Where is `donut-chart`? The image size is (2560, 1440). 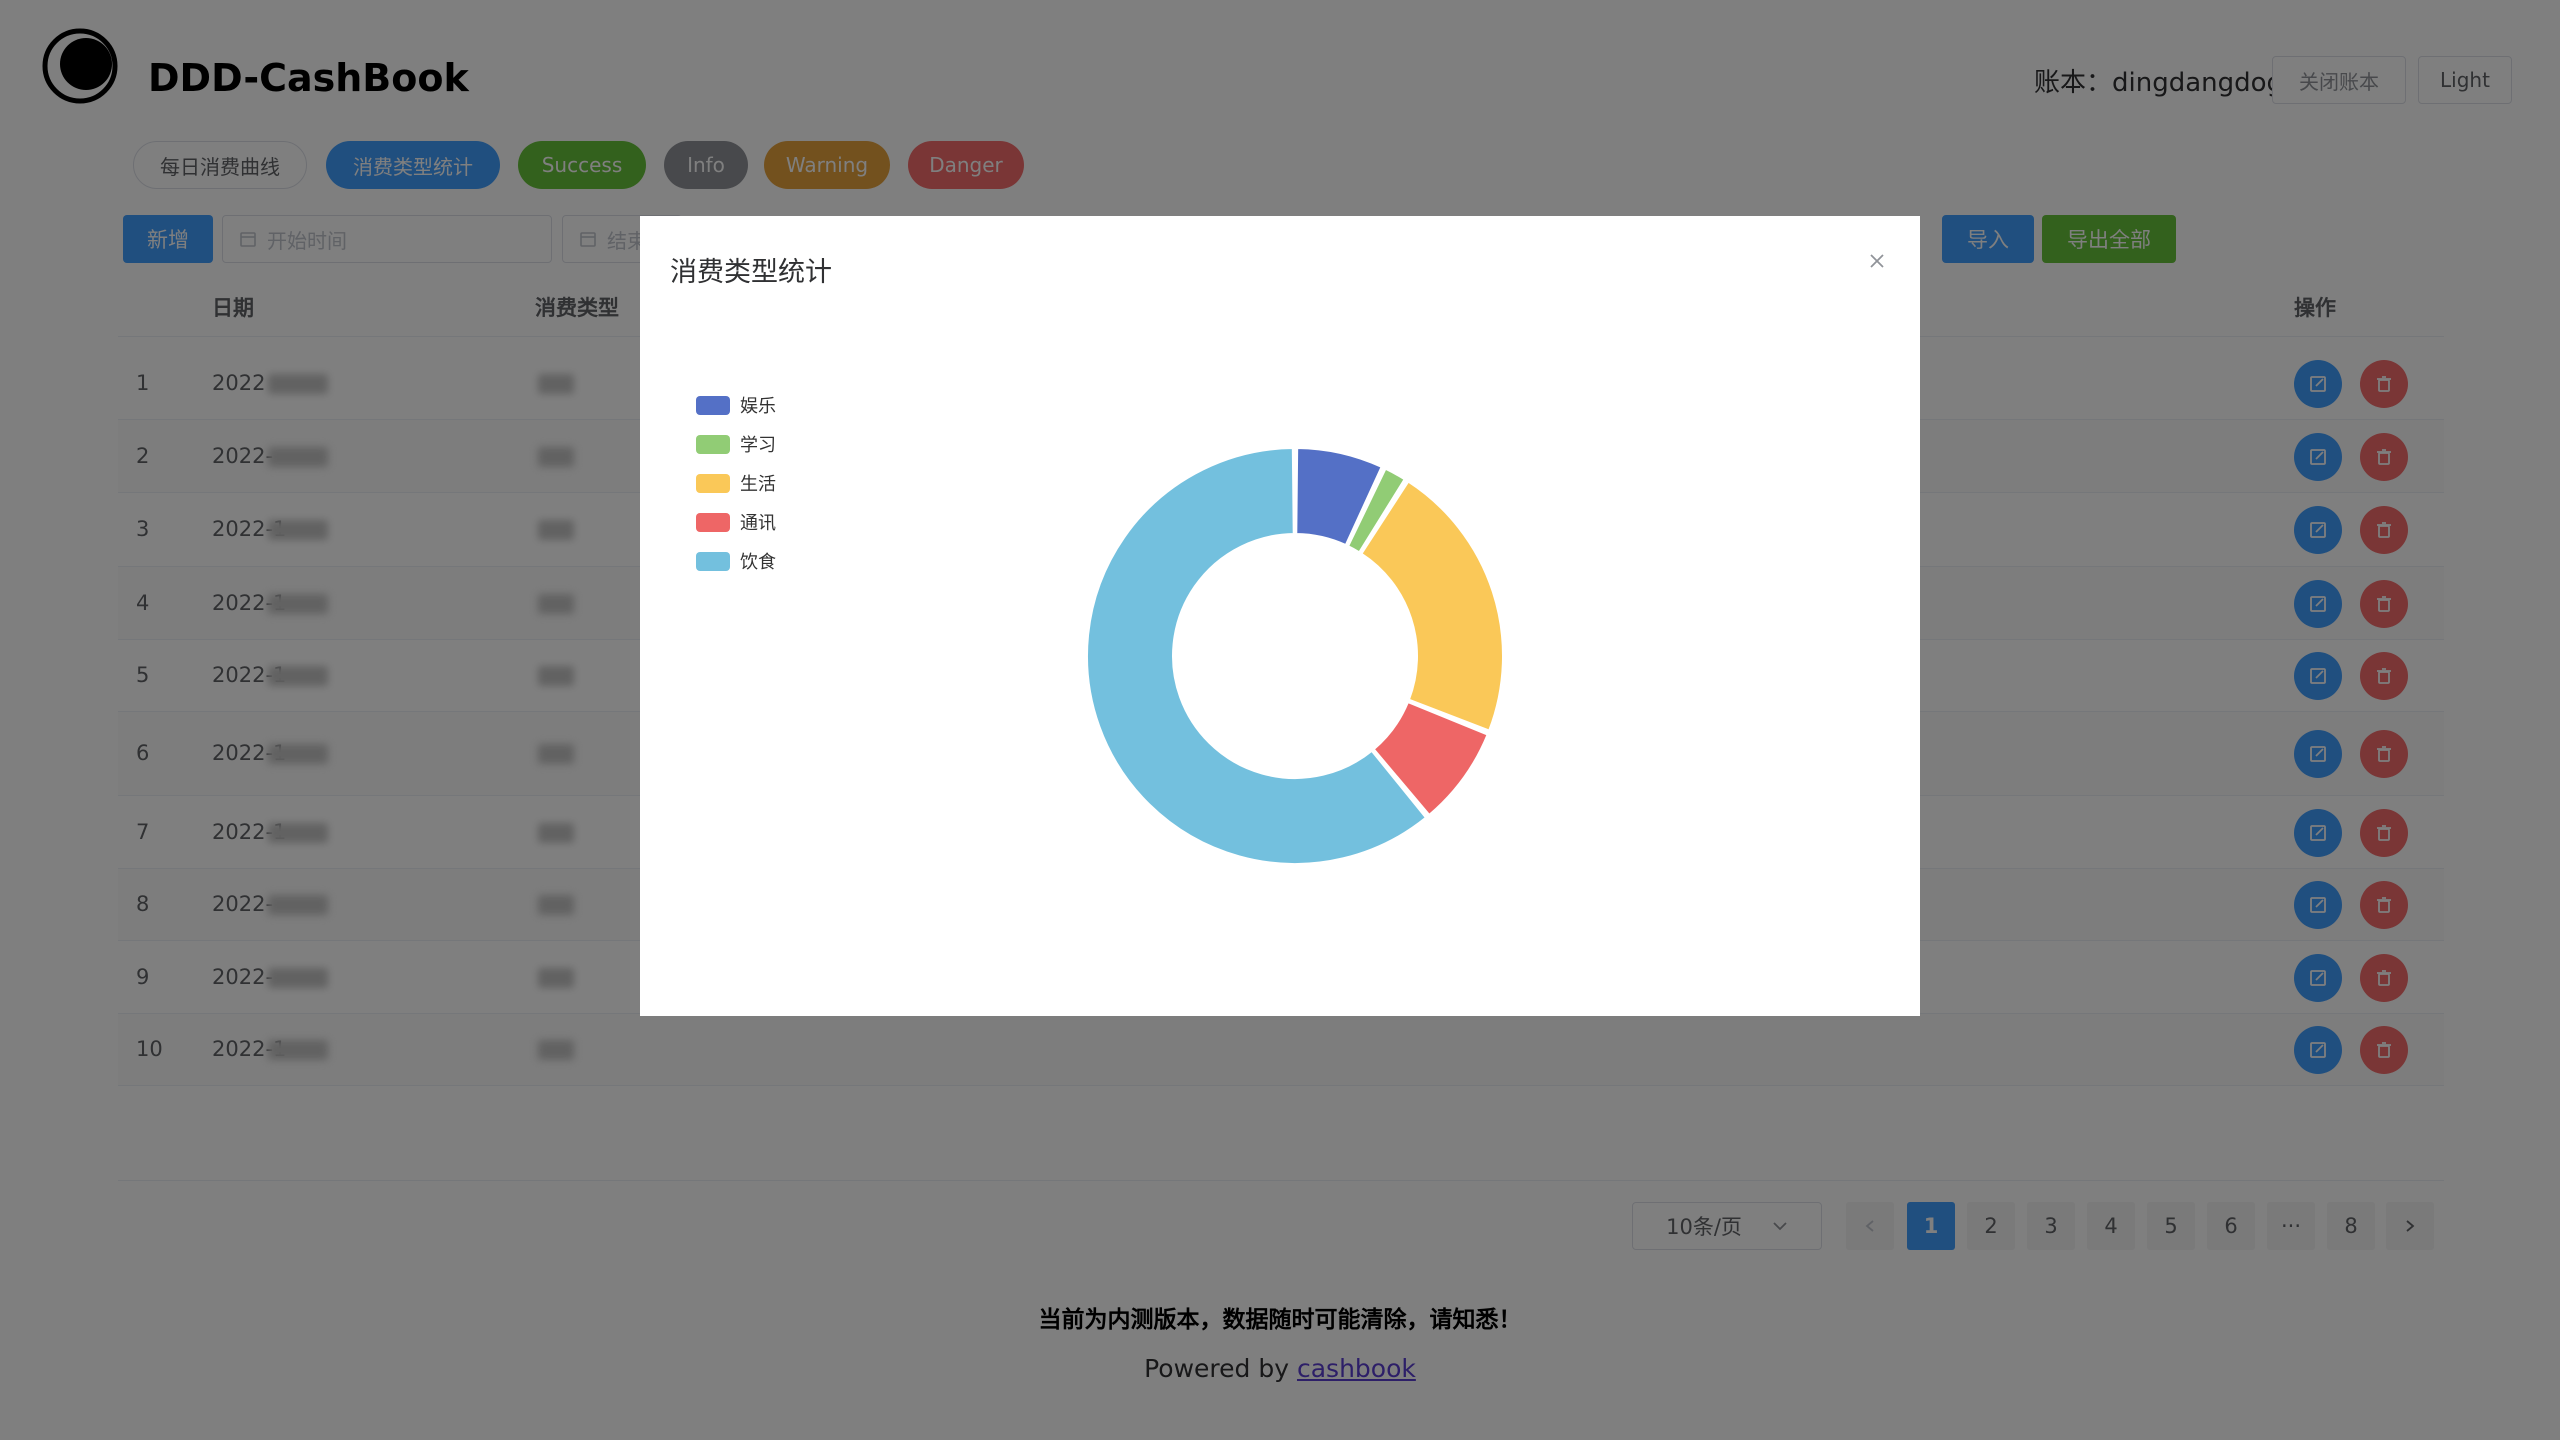
donut-chart is located at coordinates (1295, 656).